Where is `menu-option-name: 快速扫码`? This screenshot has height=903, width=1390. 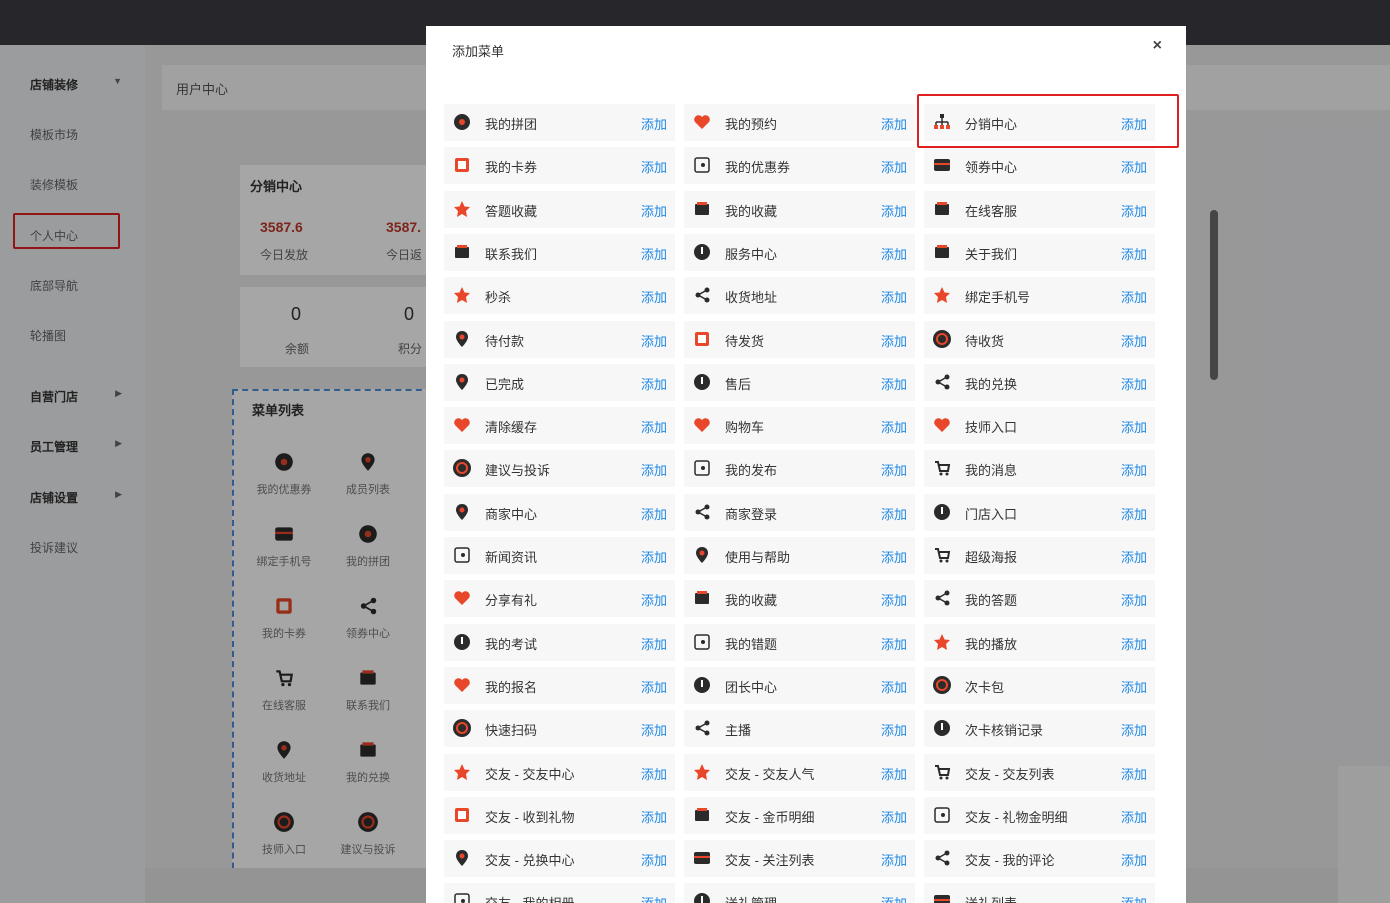 menu-option-name: 快速扫码 is located at coordinates (511, 730).